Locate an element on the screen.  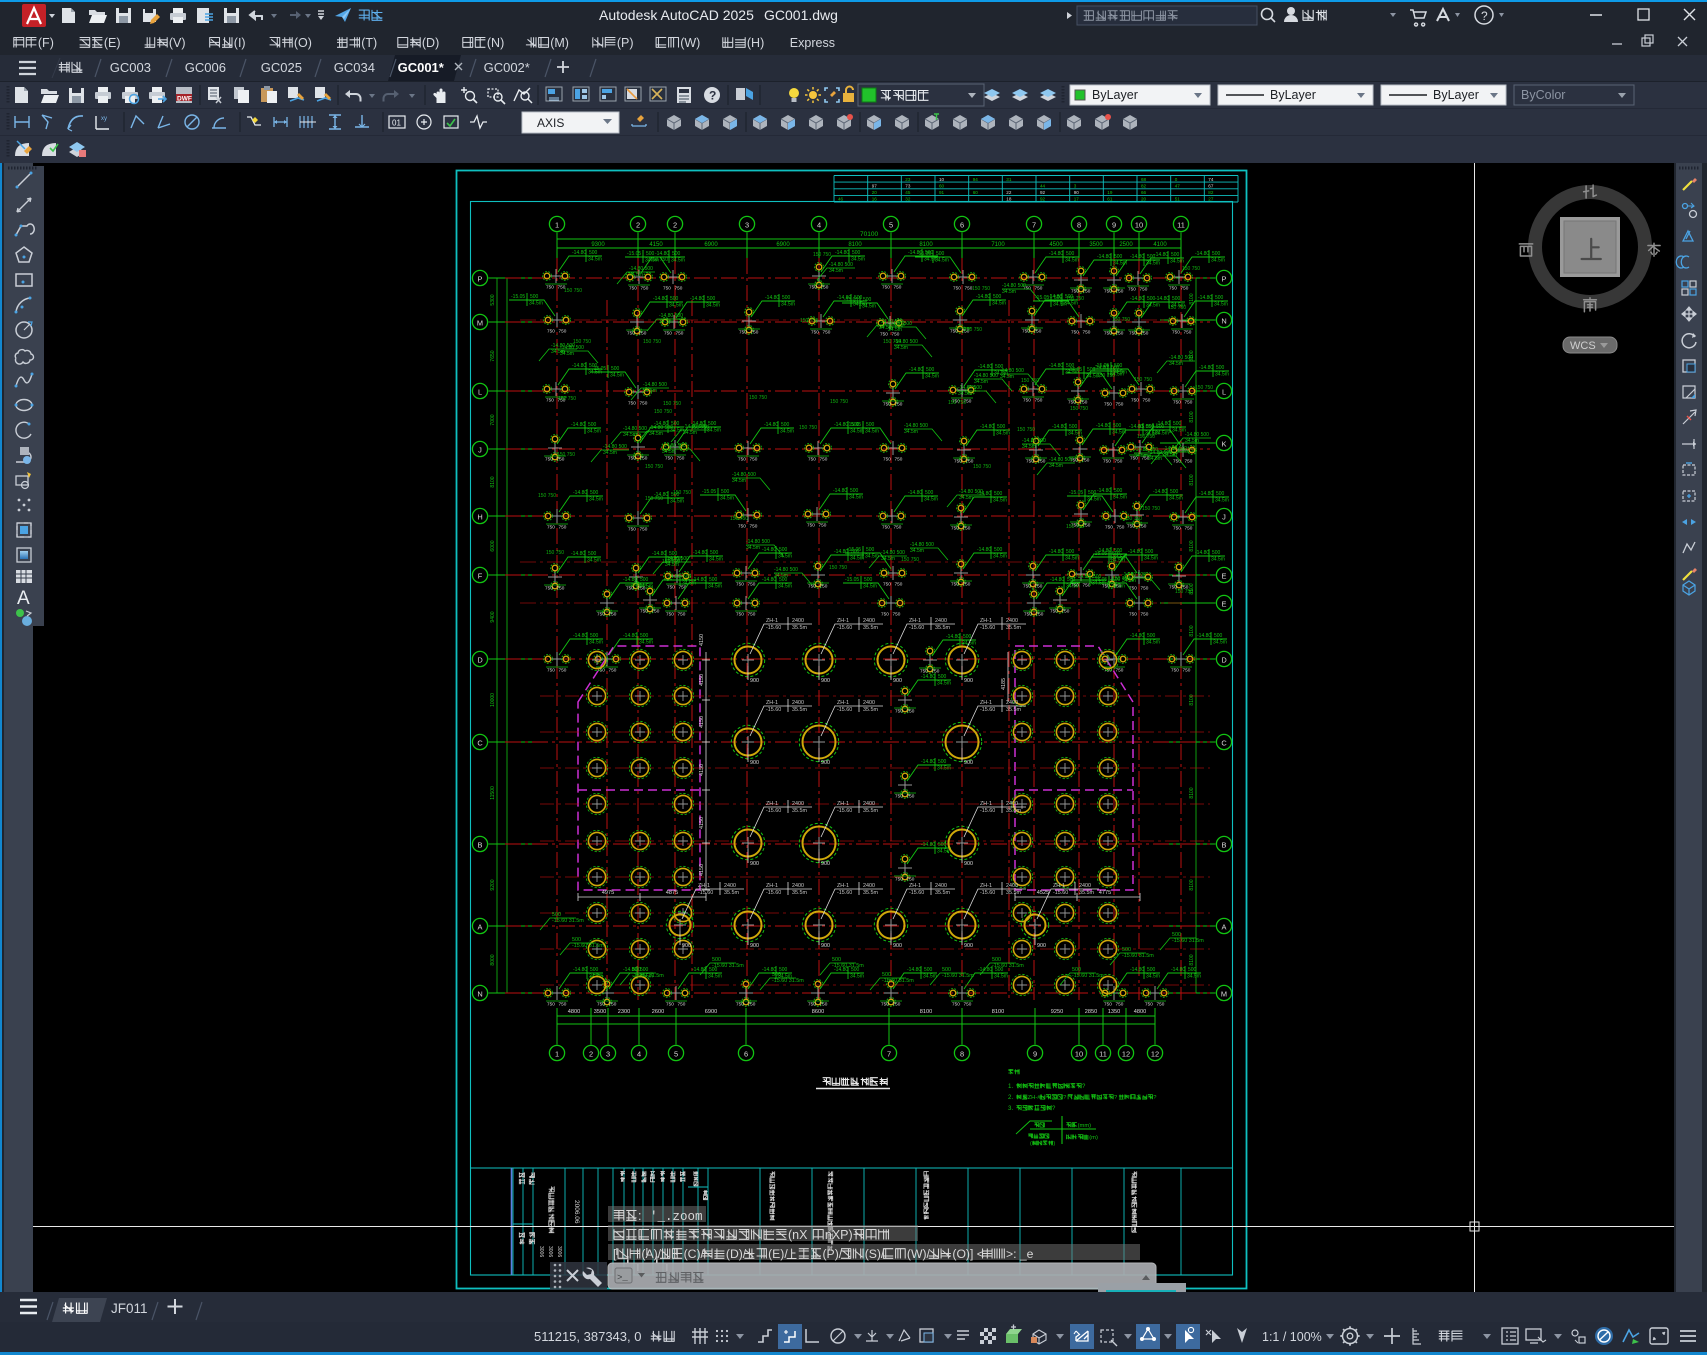
svg-text: ByColor is located at coordinates (1543, 95).